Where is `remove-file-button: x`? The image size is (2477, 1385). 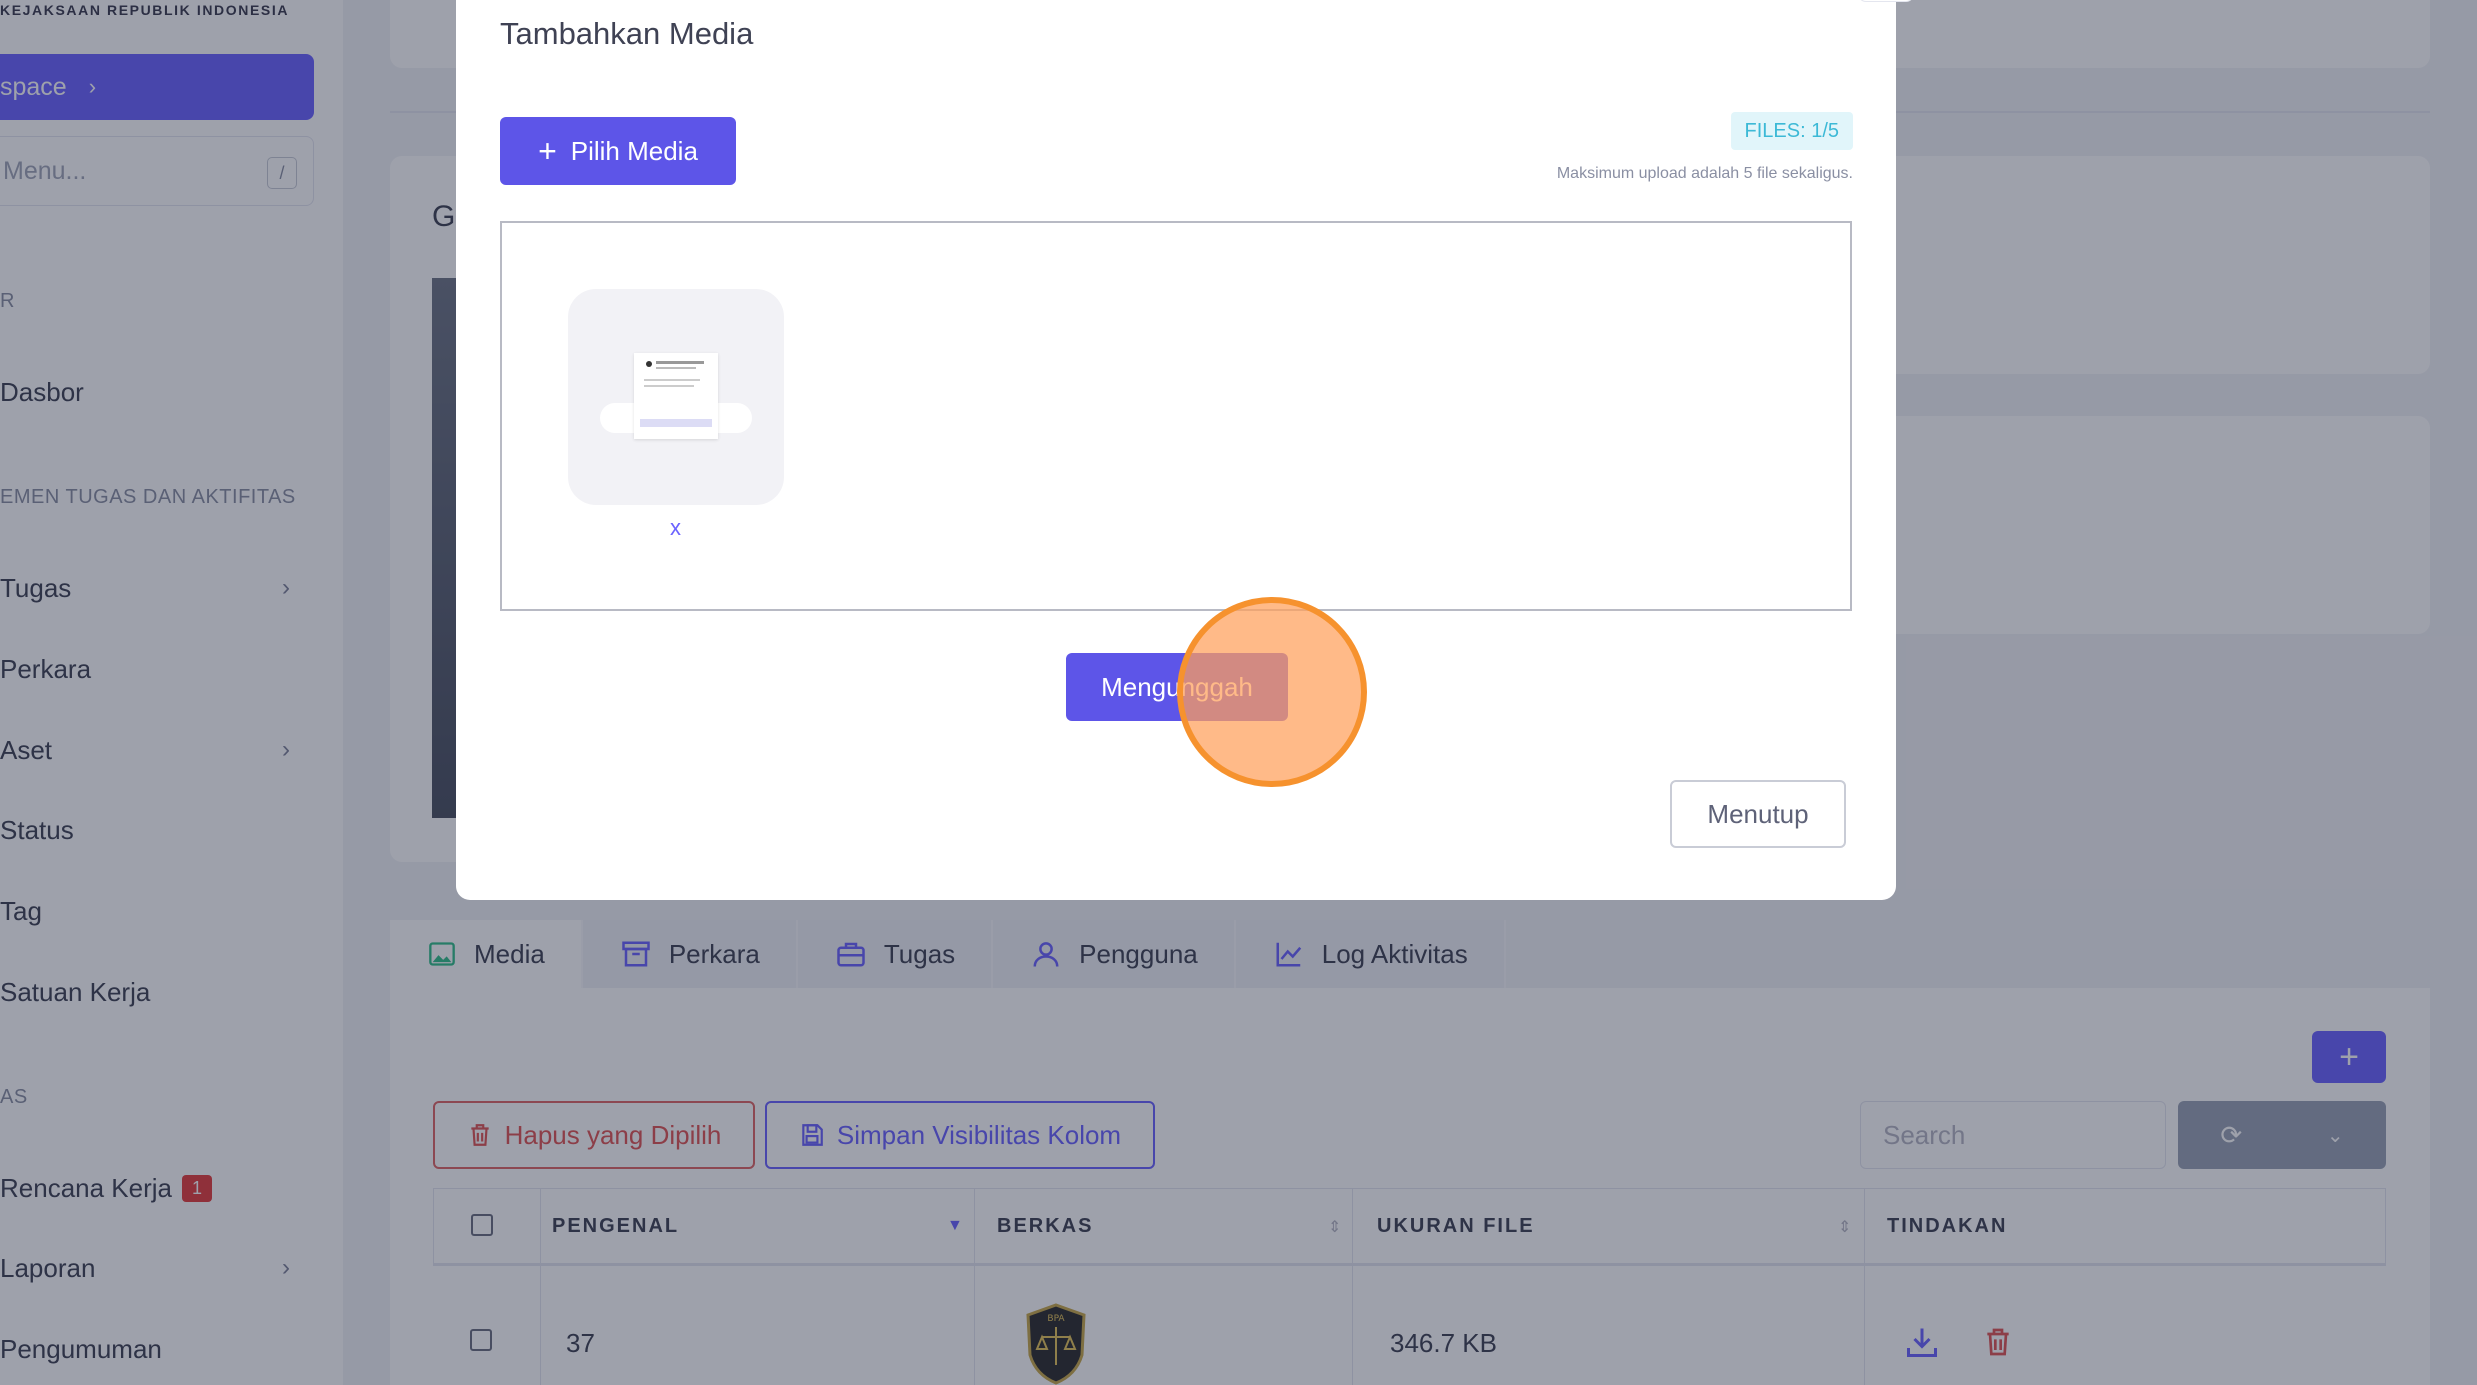 remove-file-button: x is located at coordinates (675, 528).